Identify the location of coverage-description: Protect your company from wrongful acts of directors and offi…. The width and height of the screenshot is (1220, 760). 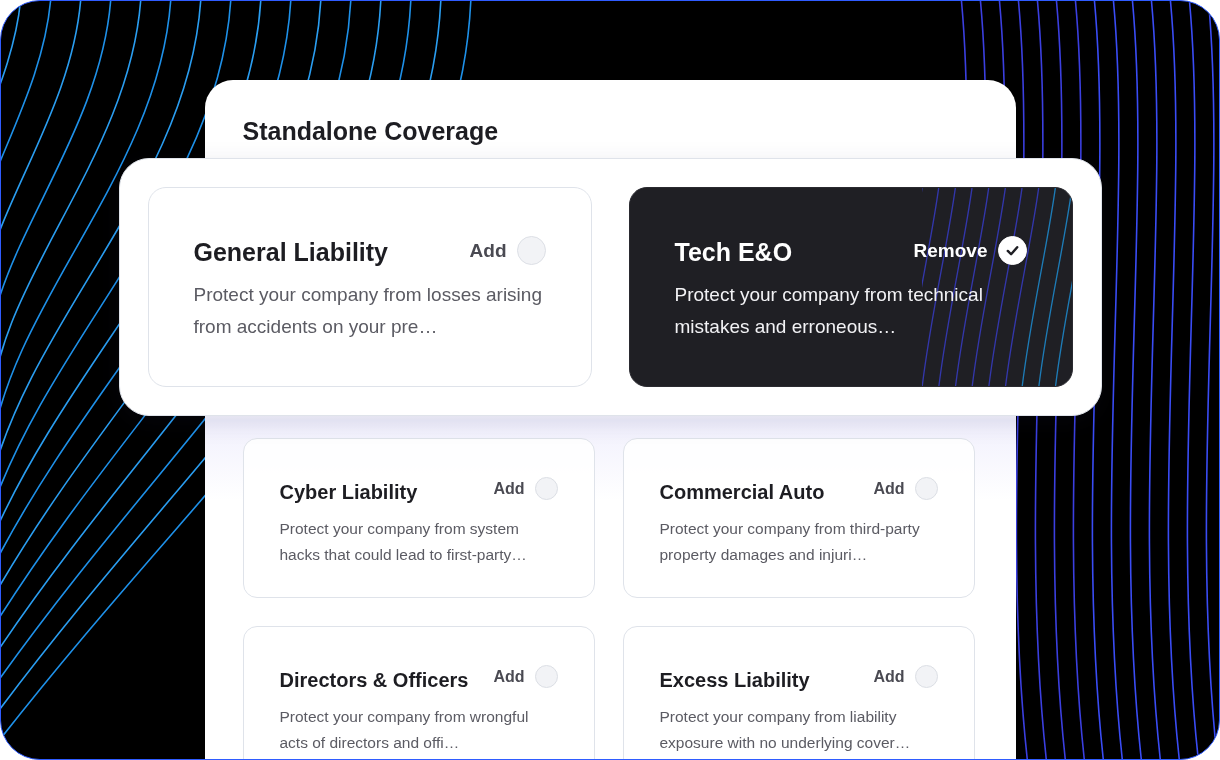
(404, 730).